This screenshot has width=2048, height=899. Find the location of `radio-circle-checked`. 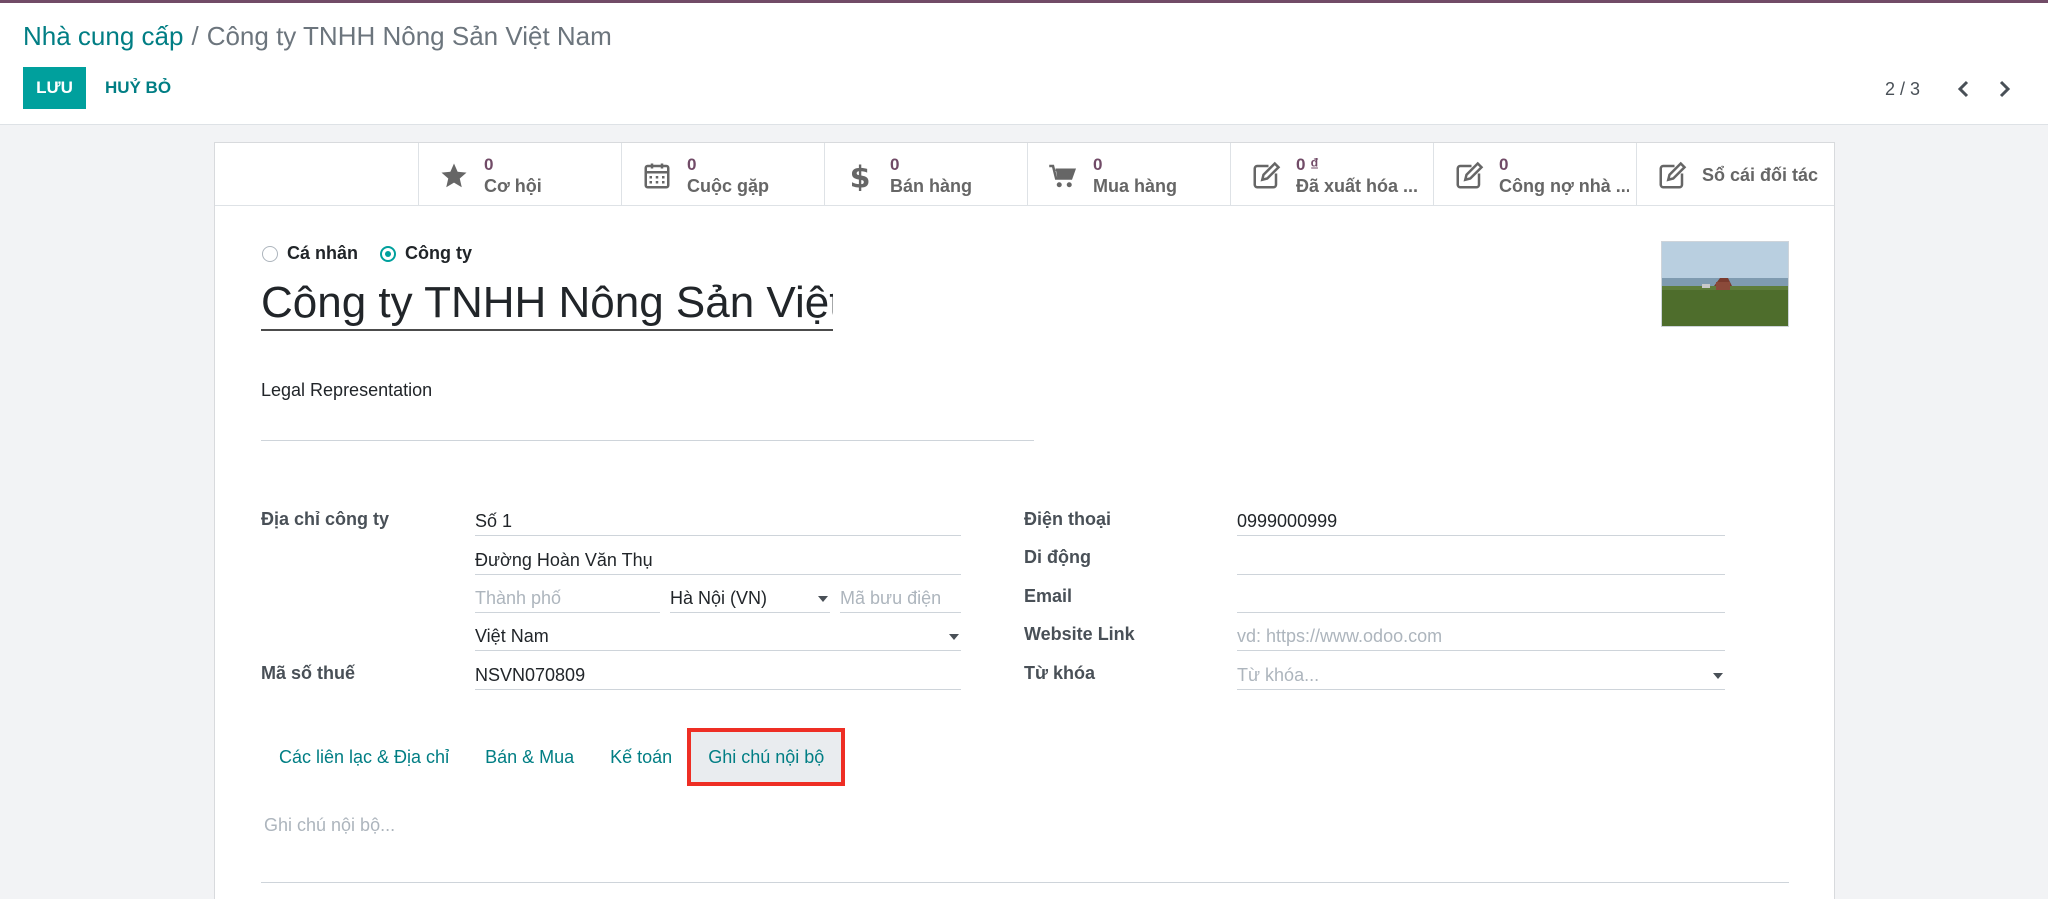

radio-circle-checked is located at coordinates (388, 253).